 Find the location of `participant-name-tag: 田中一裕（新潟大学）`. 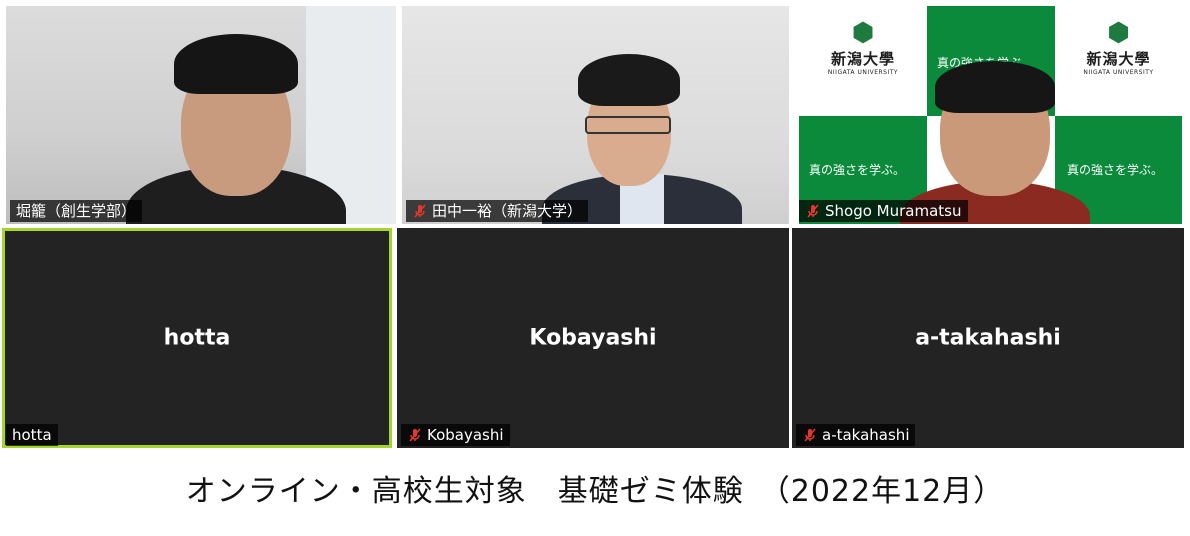

participant-name-tag: 田中一裕（新潟大学） is located at coordinates (497, 211).